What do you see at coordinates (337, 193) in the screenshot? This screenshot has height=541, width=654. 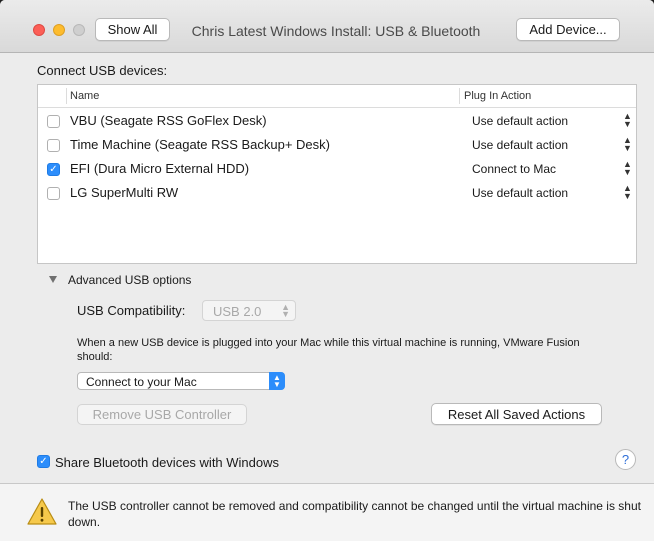 I see `table-row: LG SuperMulti RW Use default action ▲ ▼` at bounding box center [337, 193].